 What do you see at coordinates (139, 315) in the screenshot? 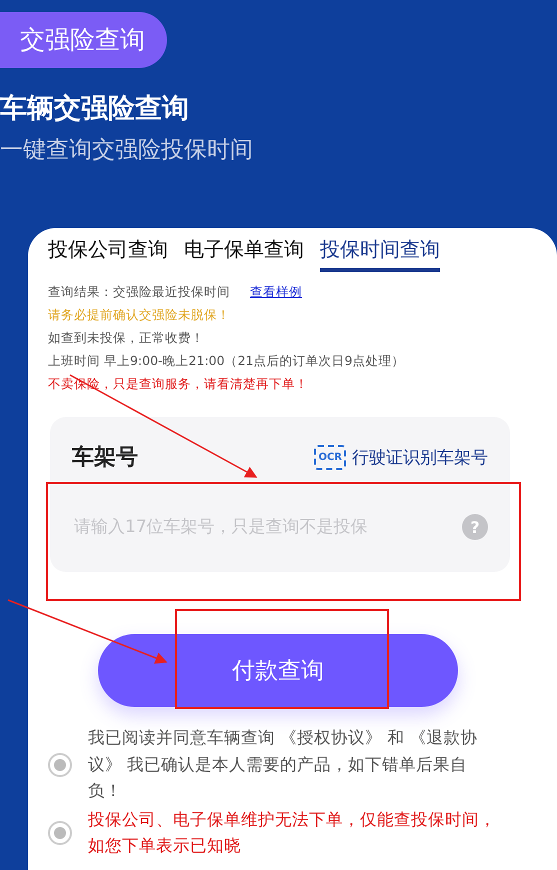
I see `notice-text: 请务必提前确认交强险未脱保！` at bounding box center [139, 315].